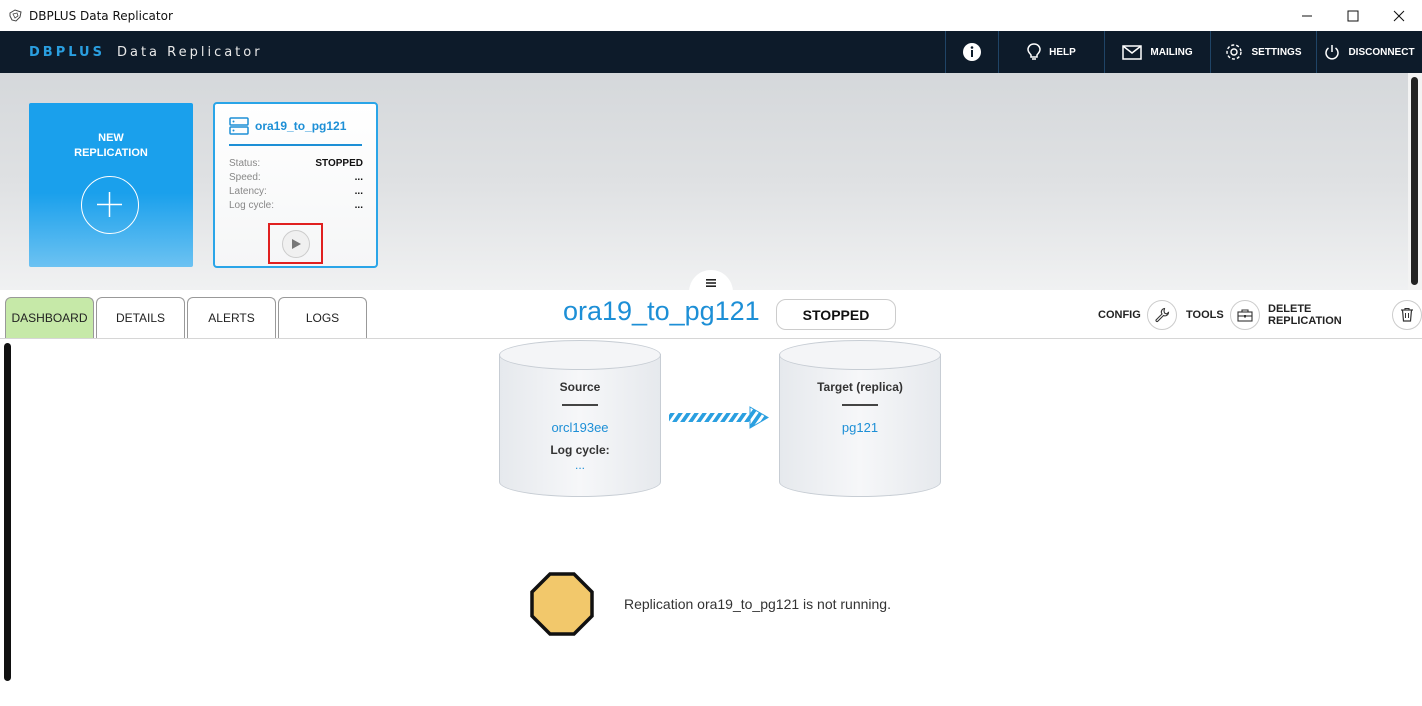 This screenshot has height=706, width=1422. Describe the element at coordinates (1244, 314) in the screenshot. I see `toolbox-icon` at that location.